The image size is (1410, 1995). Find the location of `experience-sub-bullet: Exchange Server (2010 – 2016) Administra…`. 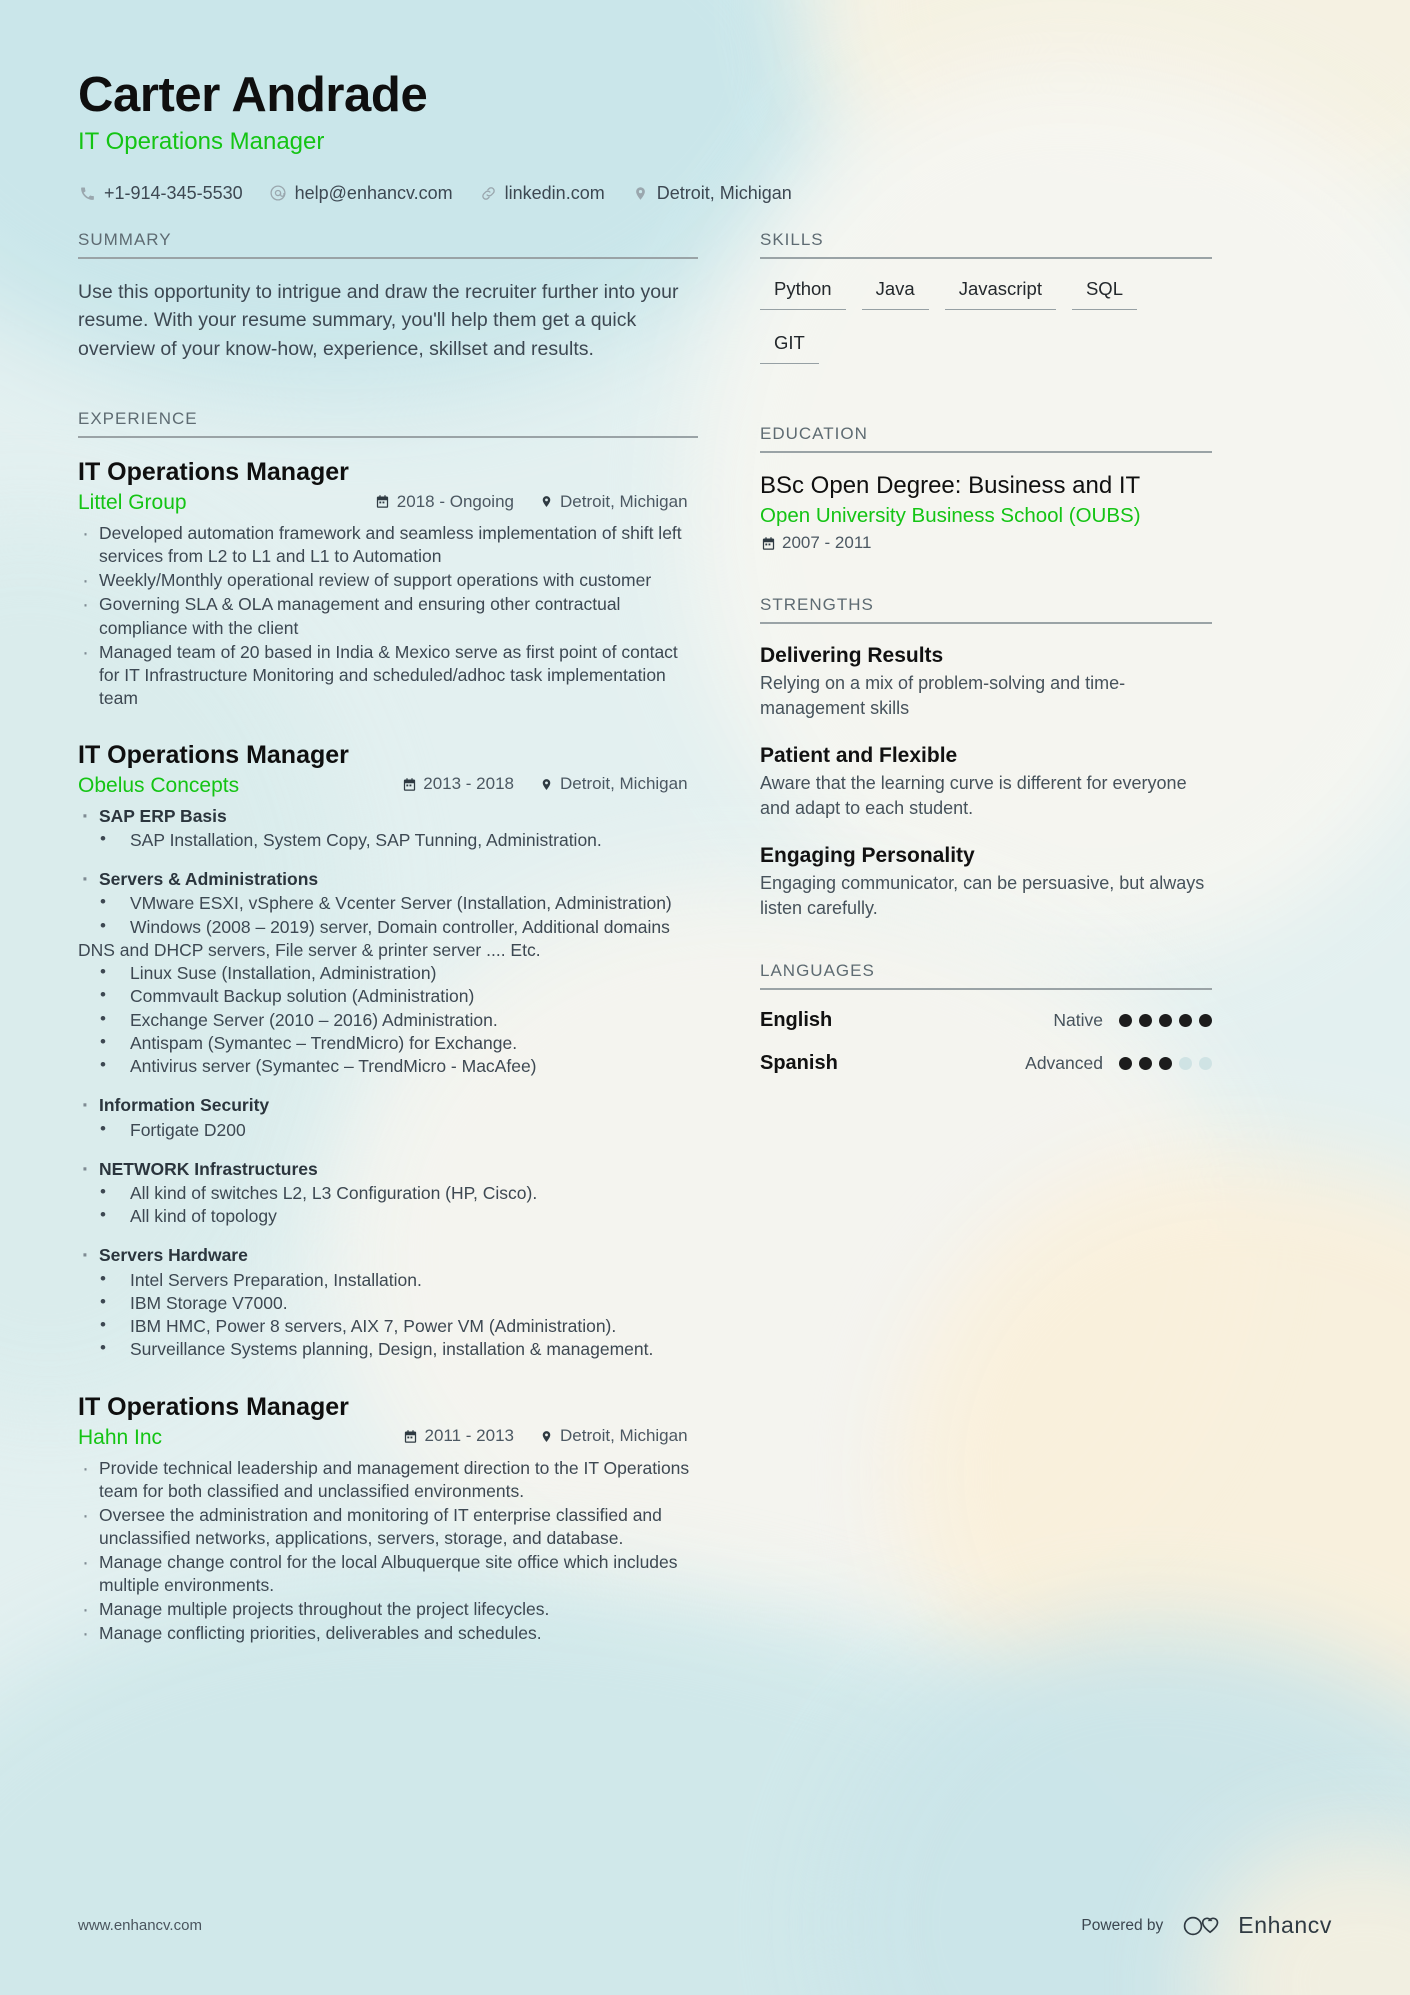

experience-sub-bullet: Exchange Server (2010 – 2016) Administra… is located at coordinates (388, 1020).